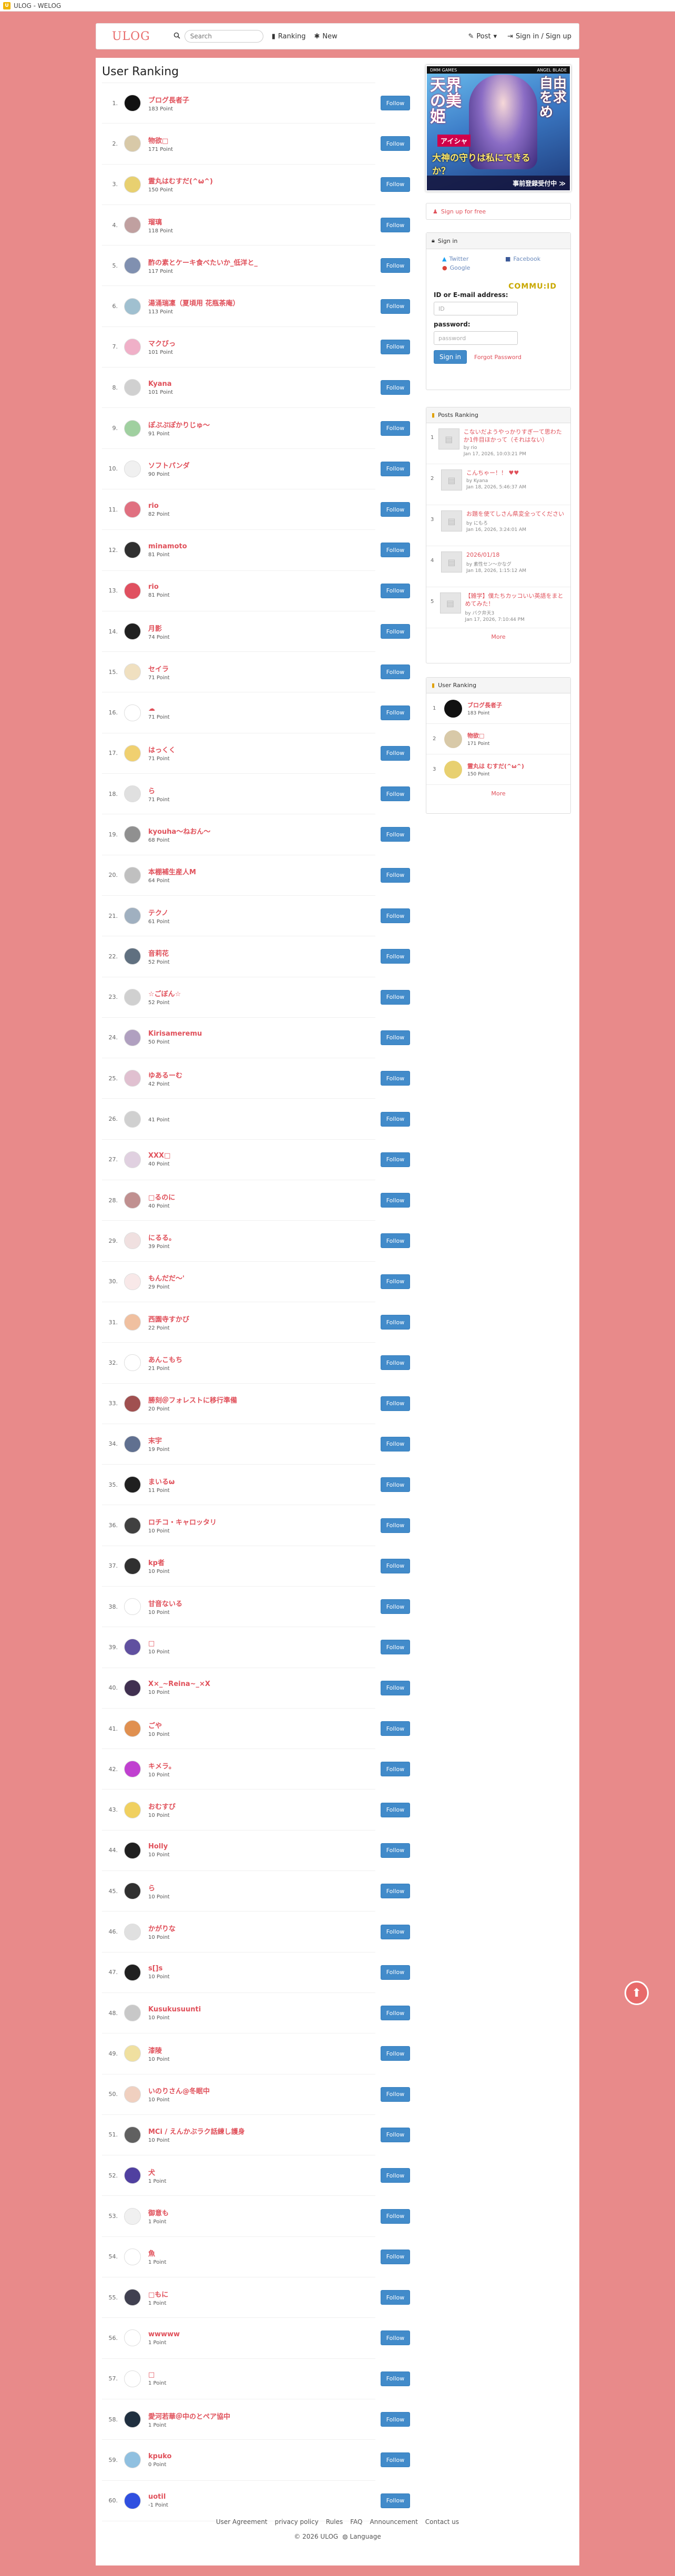  What do you see at coordinates (261, 2212) in the screenshot?
I see `user-name-link: 御意も` at bounding box center [261, 2212].